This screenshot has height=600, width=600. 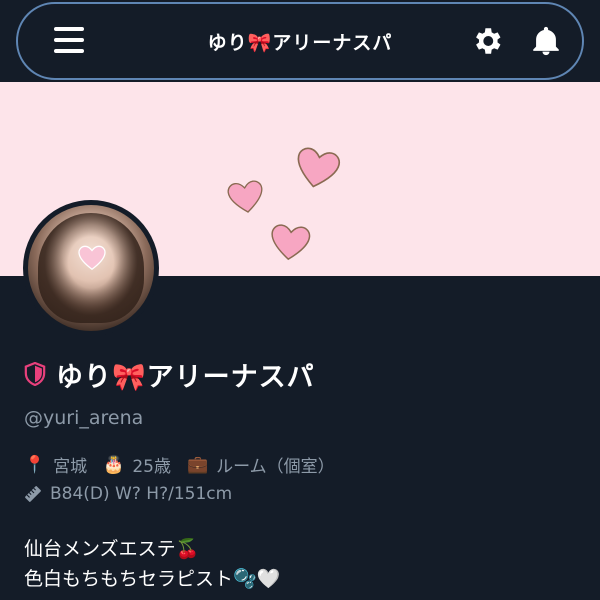 I want to click on top-app-bar: ゆり🎀アリーナスパ, so click(x=300, y=41).